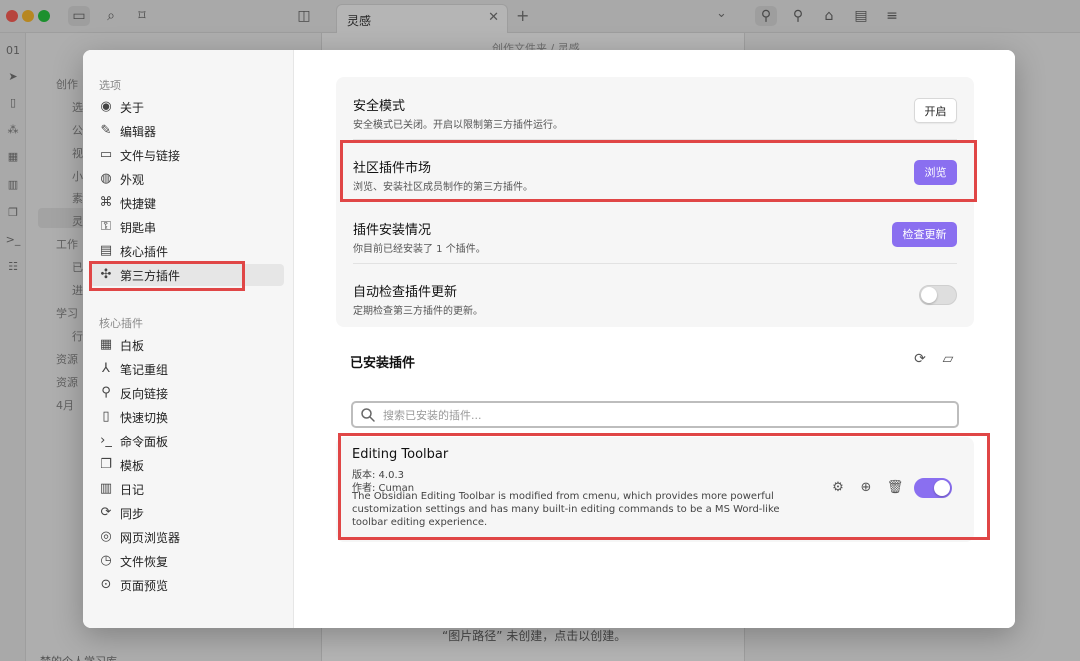  Describe the element at coordinates (132, 514) in the screenshot. I see `nav-item-label: 同步` at that location.